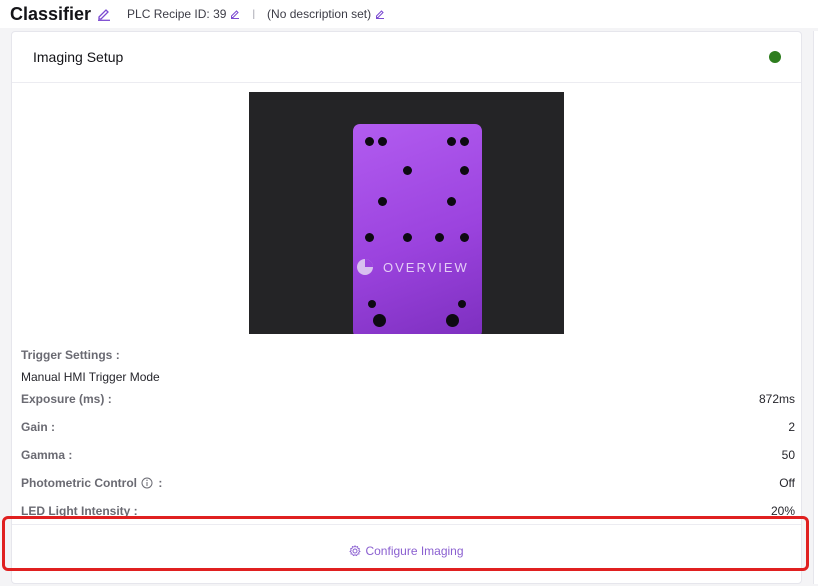 The image size is (818, 586). I want to click on card-header: Imaging Setup, so click(406, 57).